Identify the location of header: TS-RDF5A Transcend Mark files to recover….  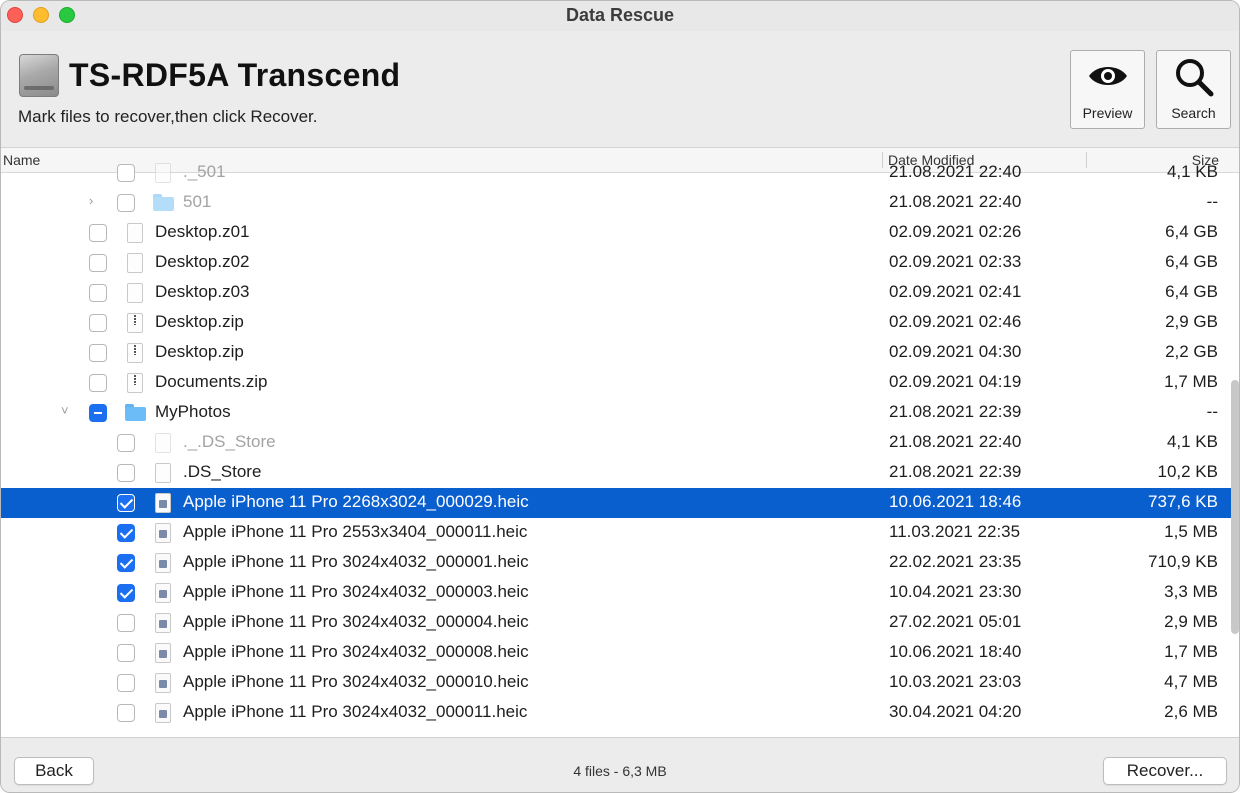
(620, 89).